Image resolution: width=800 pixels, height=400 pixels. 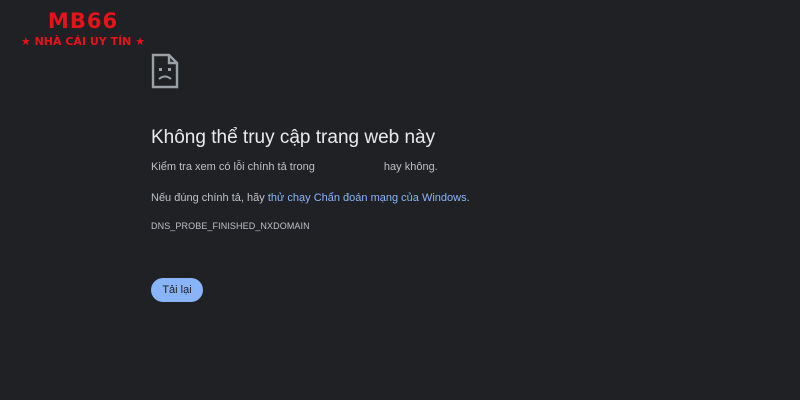 I want to click on error-title: Không thể truy cập trang web này, so click(x=293, y=137).